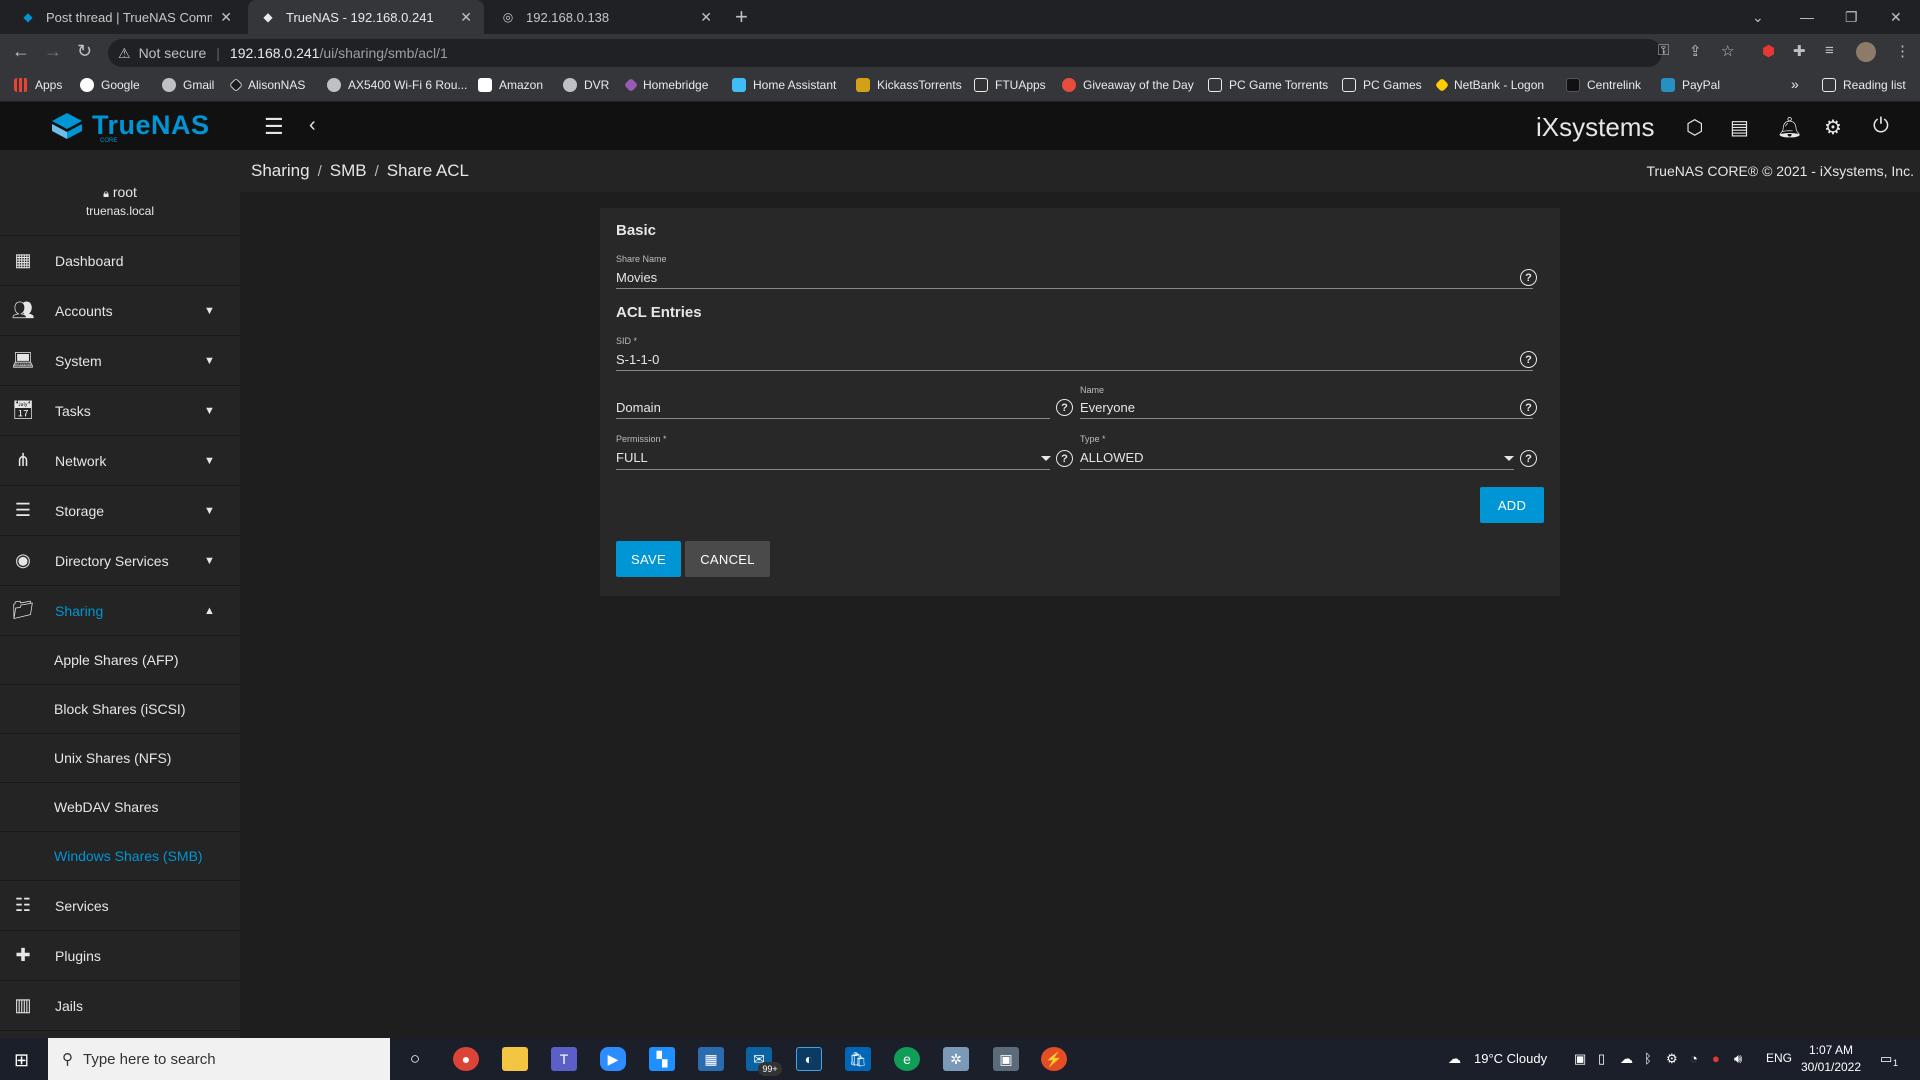  I want to click on sidebar-item-network: ⋔ Network ▼, so click(120, 461).